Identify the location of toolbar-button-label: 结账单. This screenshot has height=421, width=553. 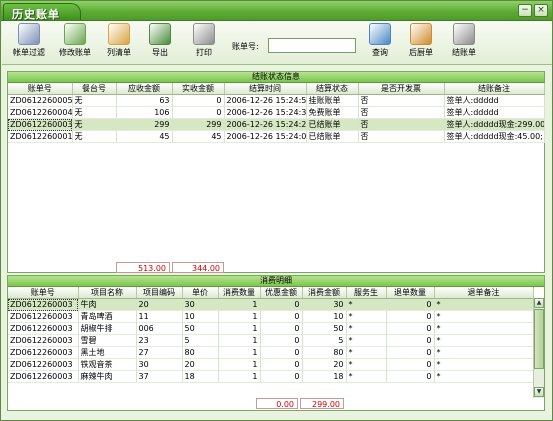
(464, 52).